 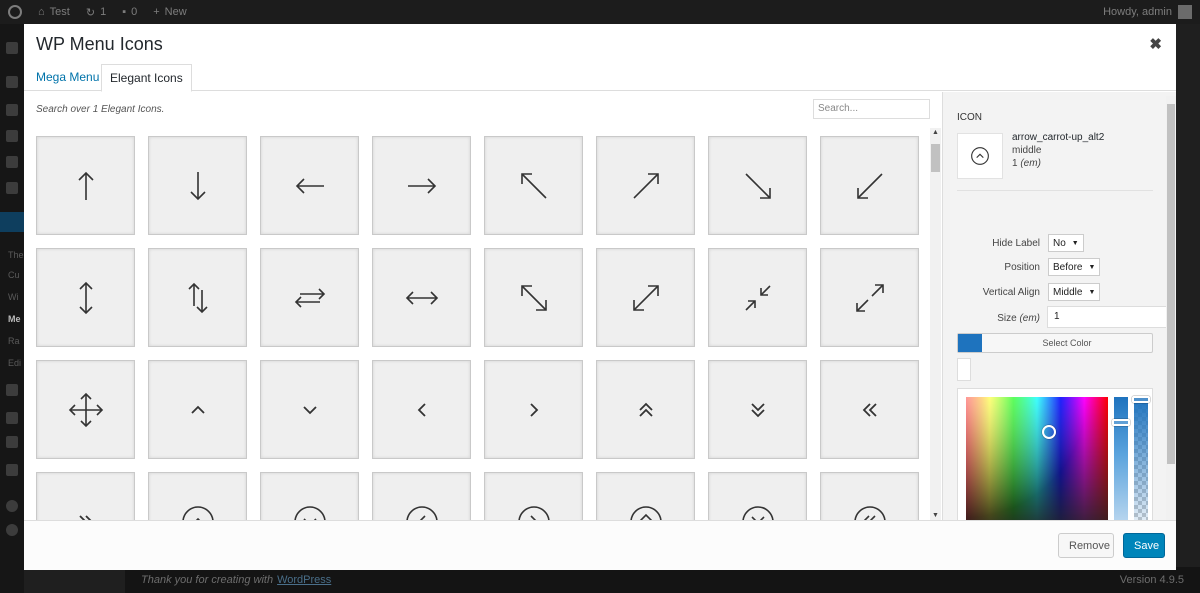 I want to click on users-icon, so click(x=12, y=418).